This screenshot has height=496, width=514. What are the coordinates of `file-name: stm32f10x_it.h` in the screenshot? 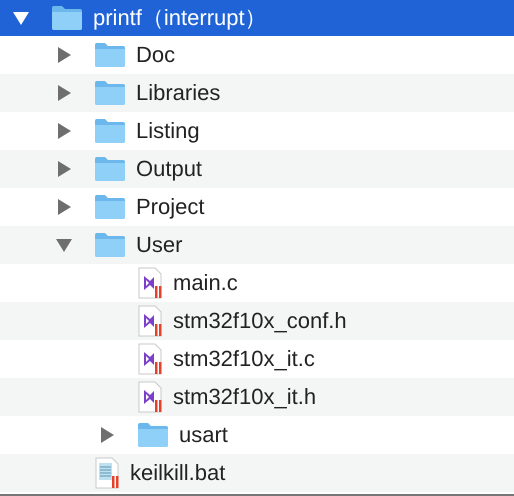 It's located at (244, 397).